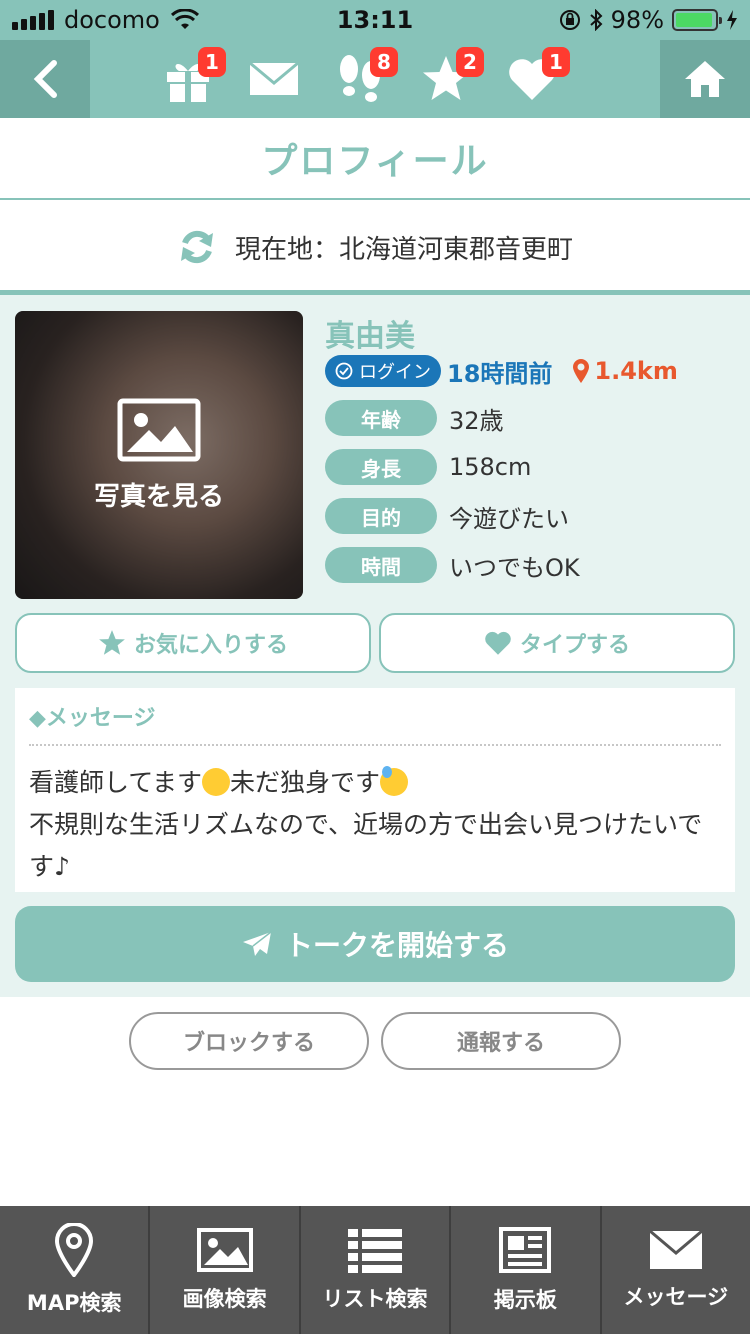 This screenshot has width=750, height=1334. What do you see at coordinates (396, 945) in the screenshot?
I see `start-talk-label: トークを開始する` at bounding box center [396, 945].